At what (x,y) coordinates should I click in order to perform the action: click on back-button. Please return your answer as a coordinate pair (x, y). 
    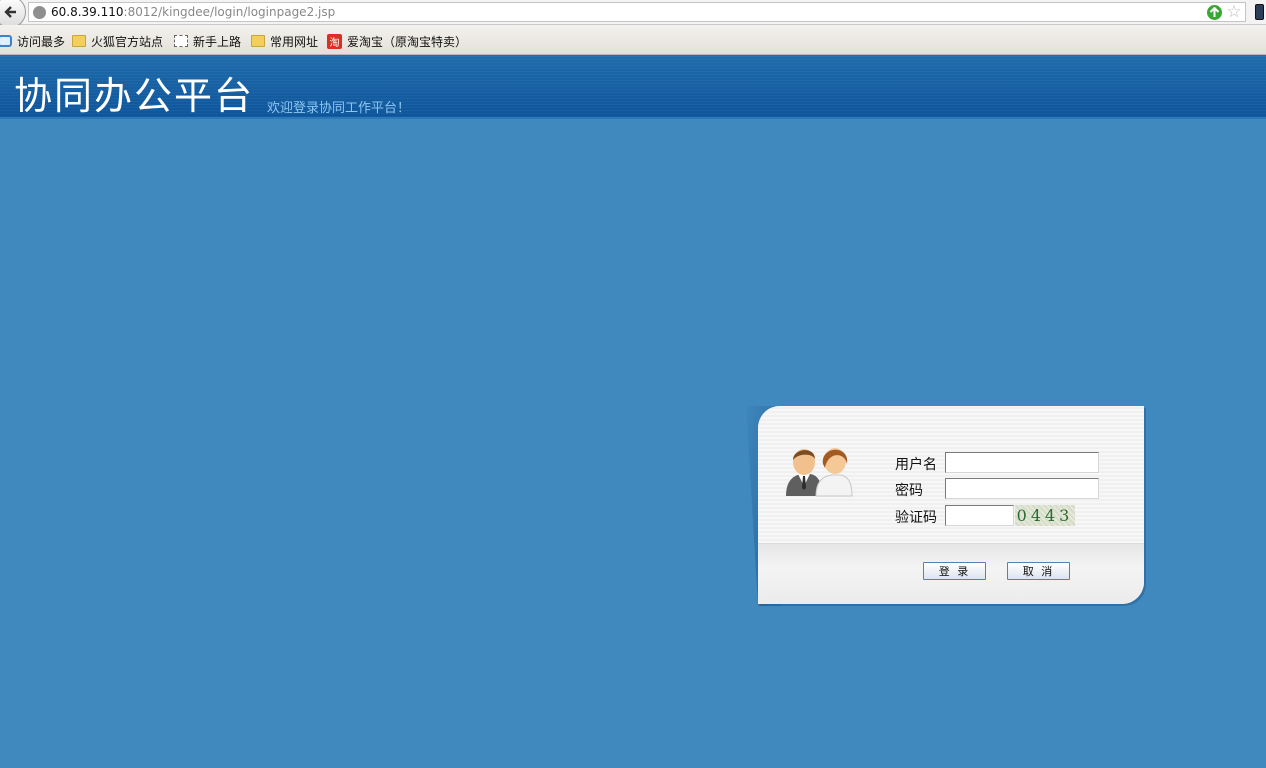
    Looking at the image, I should click on (13, 14).